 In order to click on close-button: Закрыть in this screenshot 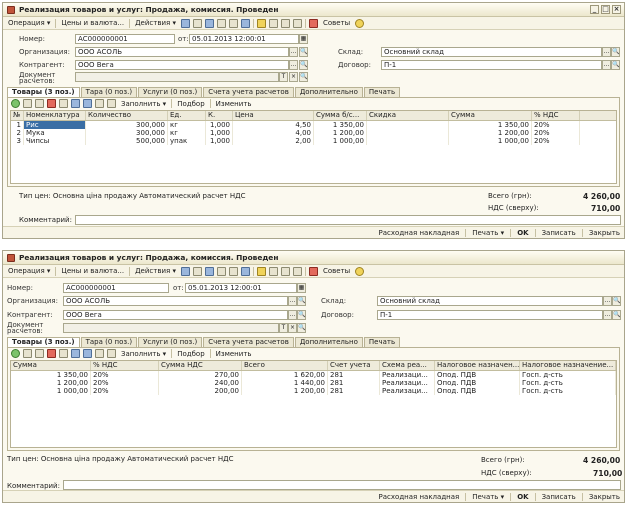, I will do `click(604, 497)`.